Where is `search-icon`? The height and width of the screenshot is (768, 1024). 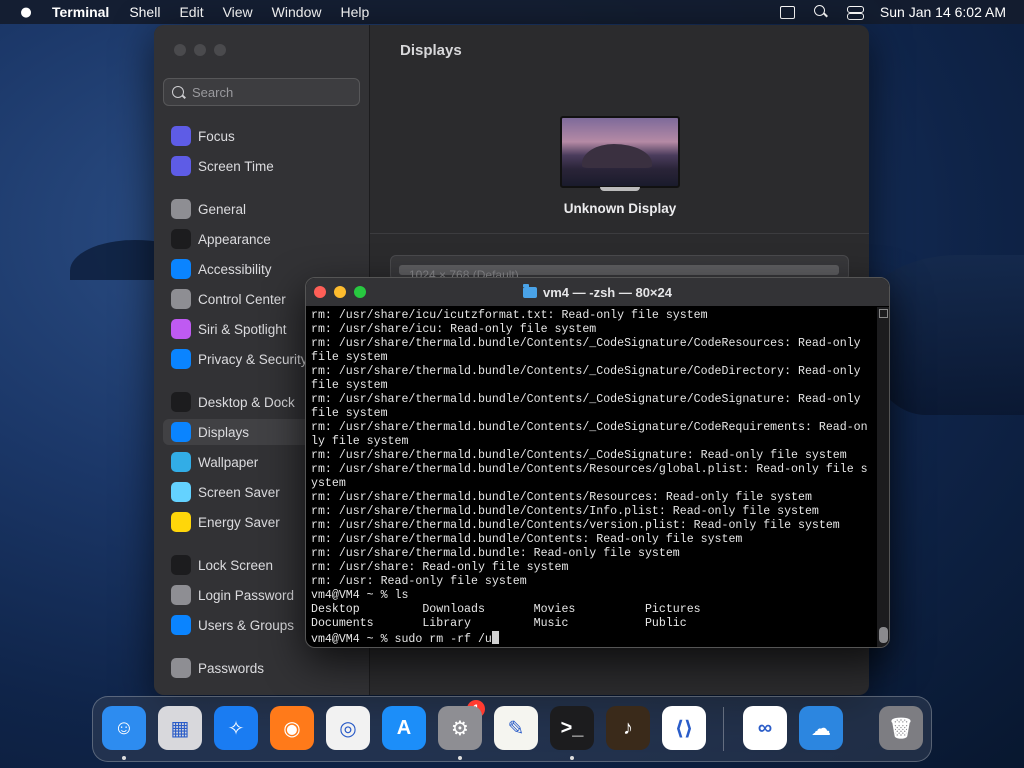 search-icon is located at coordinates (178, 92).